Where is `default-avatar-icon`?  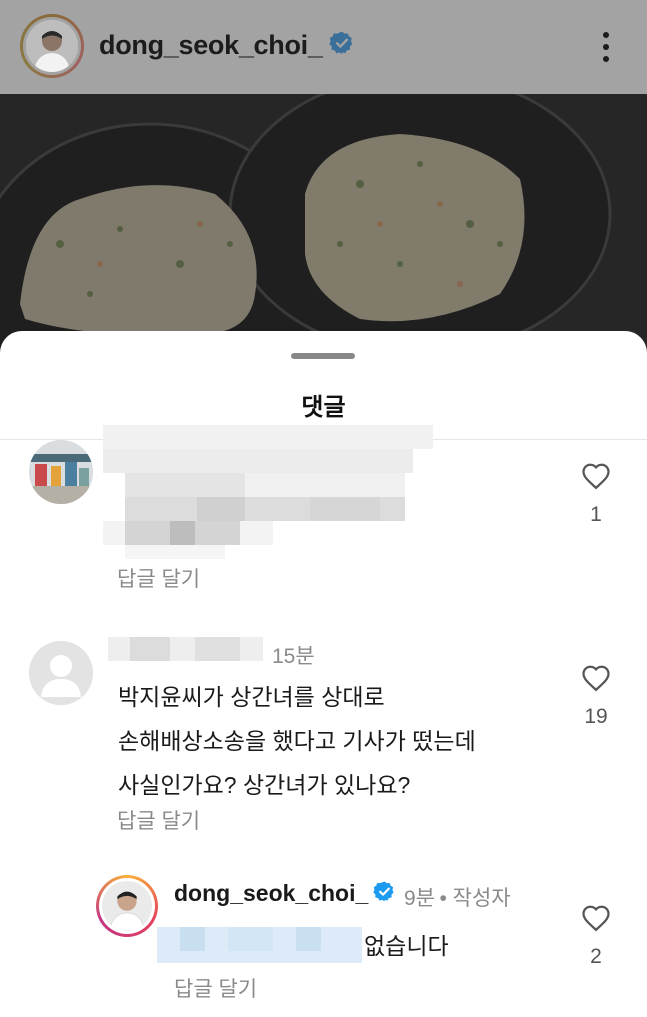
default-avatar-icon is located at coordinates (61, 673).